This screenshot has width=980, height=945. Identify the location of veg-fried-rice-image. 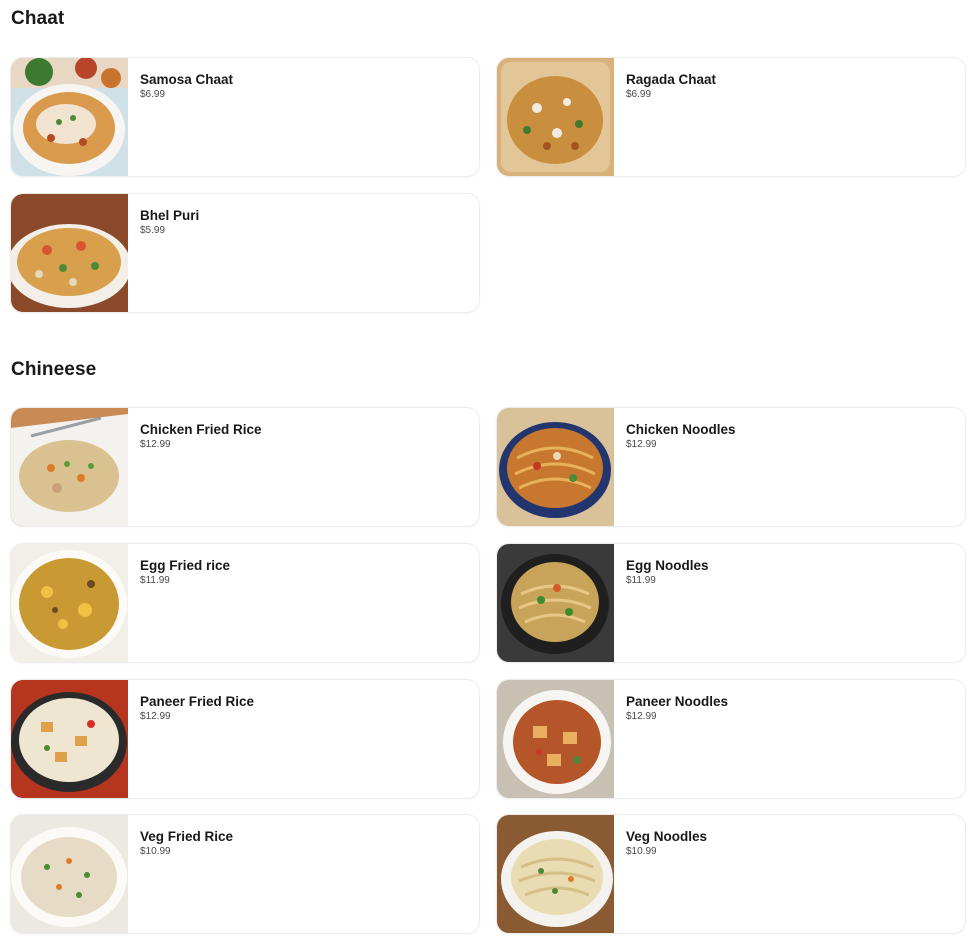
(69, 874).